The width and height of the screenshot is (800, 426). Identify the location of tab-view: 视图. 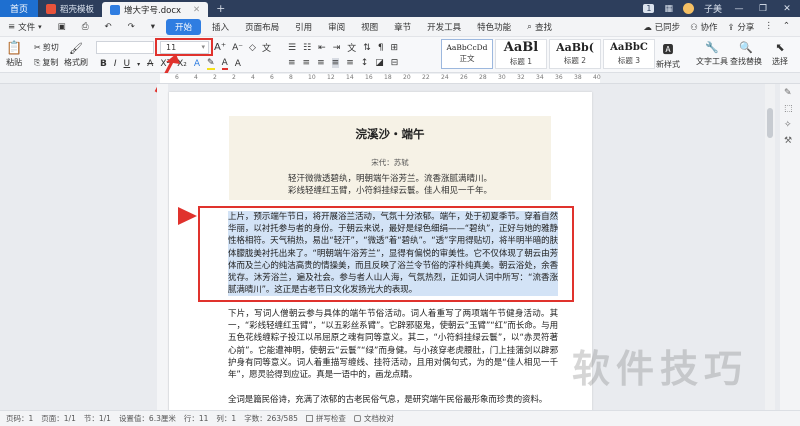
(369, 27).